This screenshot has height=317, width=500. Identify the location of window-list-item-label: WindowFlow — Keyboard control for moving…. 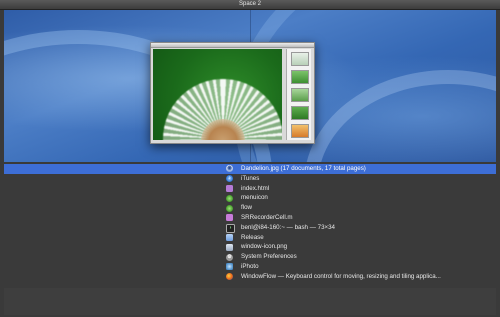
(341, 276).